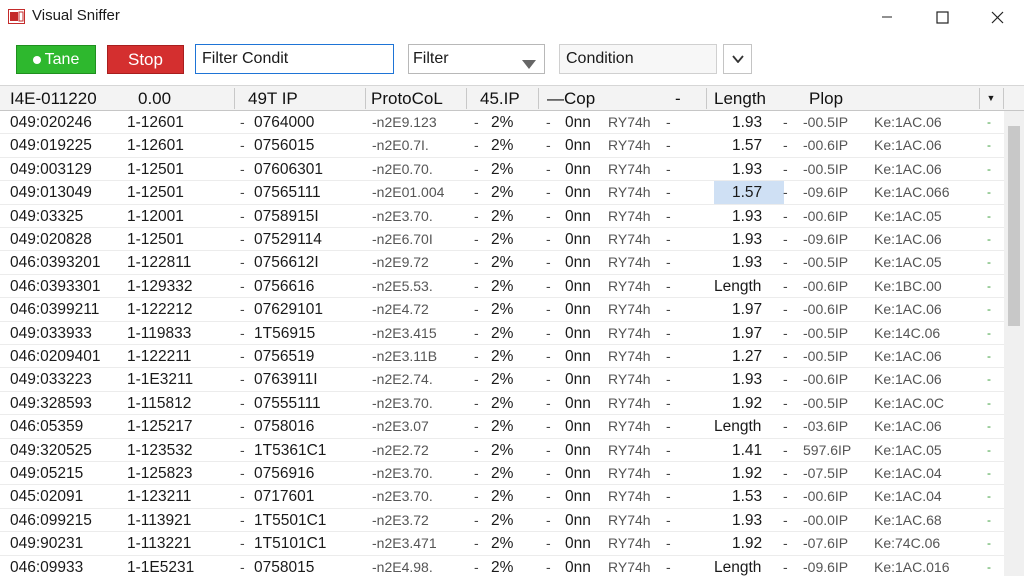 The image size is (1024, 576). What do you see at coordinates (160, 286) in the screenshot?
I see `cell-time: 1-129332` at bounding box center [160, 286].